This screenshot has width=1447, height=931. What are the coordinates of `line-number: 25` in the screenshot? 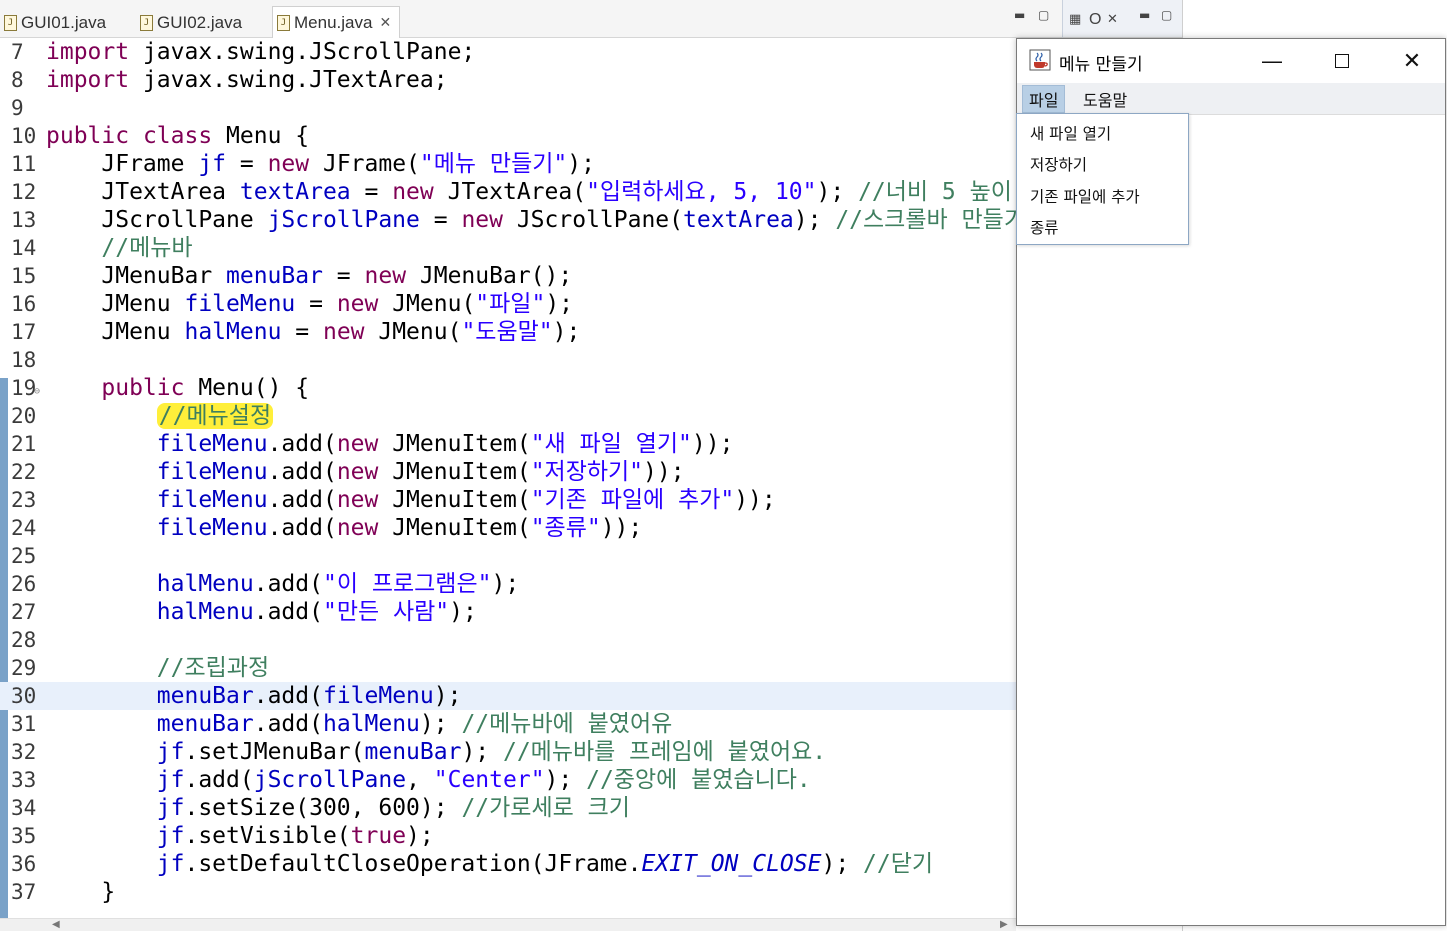 It's located at (24, 556).